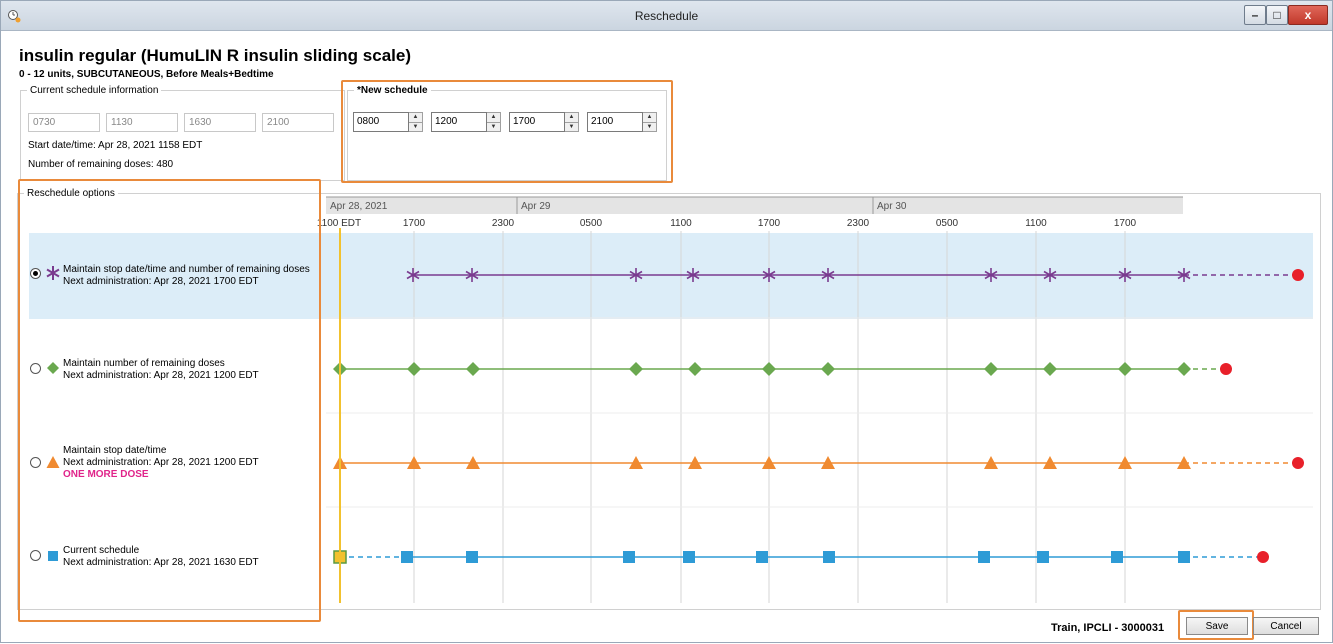 Image resolution: width=1333 pixels, height=644 pixels. I want to click on series-asterisk, so click(855, 275).